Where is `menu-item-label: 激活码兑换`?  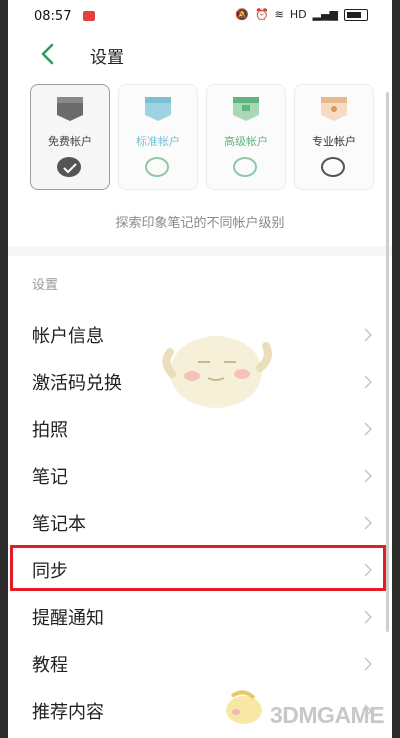
menu-item-label: 激活码兑换 is located at coordinates (77, 383).